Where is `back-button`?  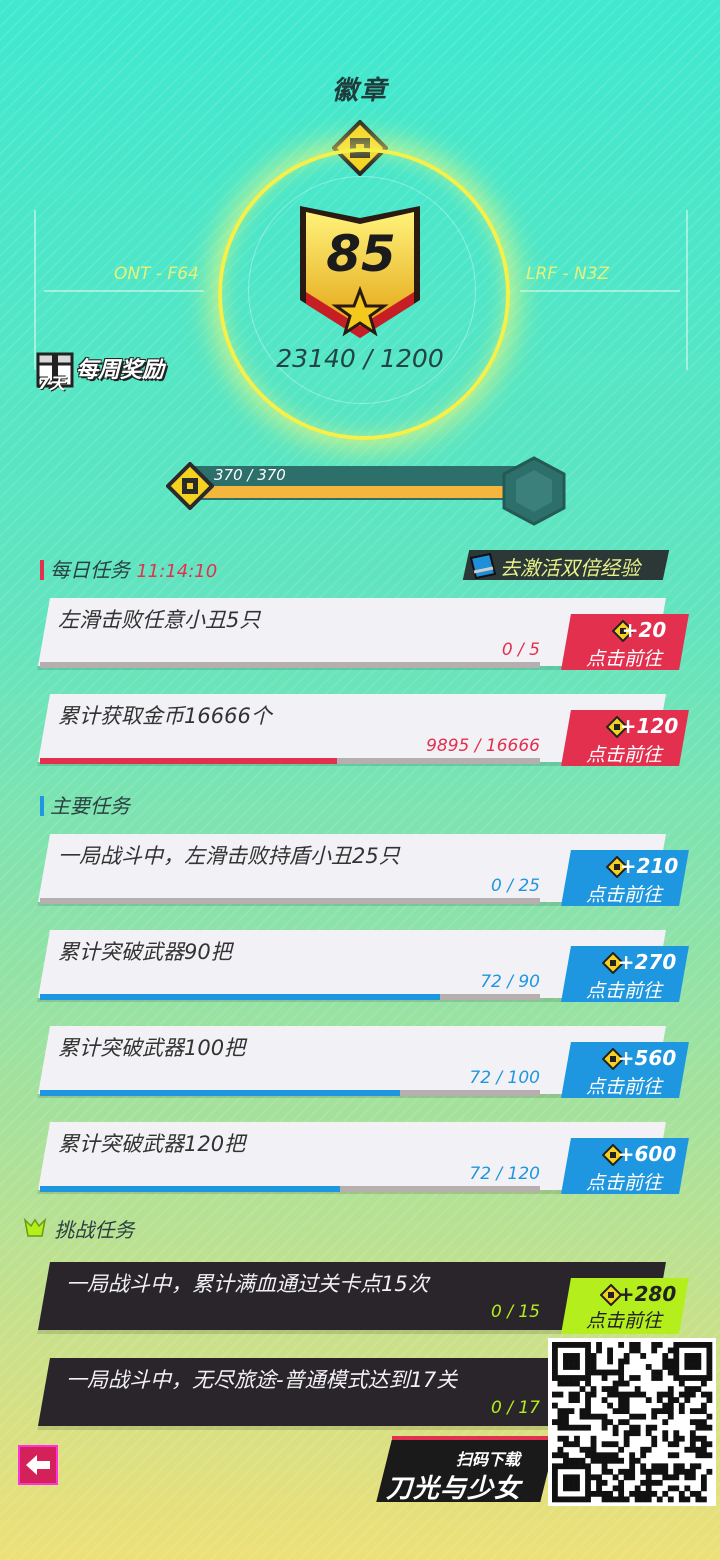 back-button is located at coordinates (38, 1465).